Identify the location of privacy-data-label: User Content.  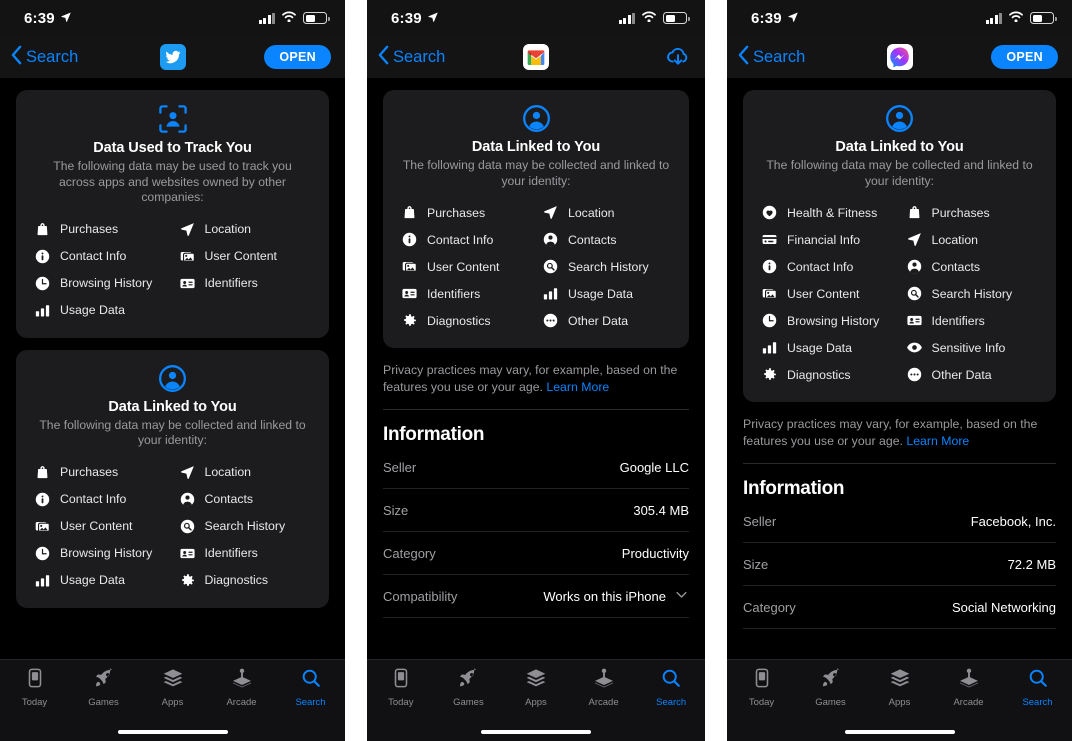
(240, 256).